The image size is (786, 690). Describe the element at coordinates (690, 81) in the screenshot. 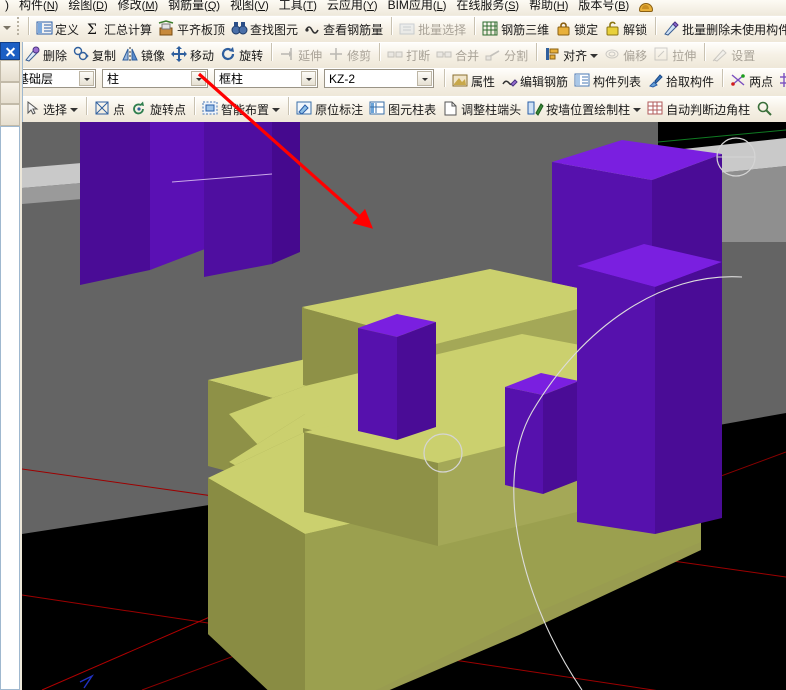

I see `toolbar-button-label: 拾取构件` at that location.